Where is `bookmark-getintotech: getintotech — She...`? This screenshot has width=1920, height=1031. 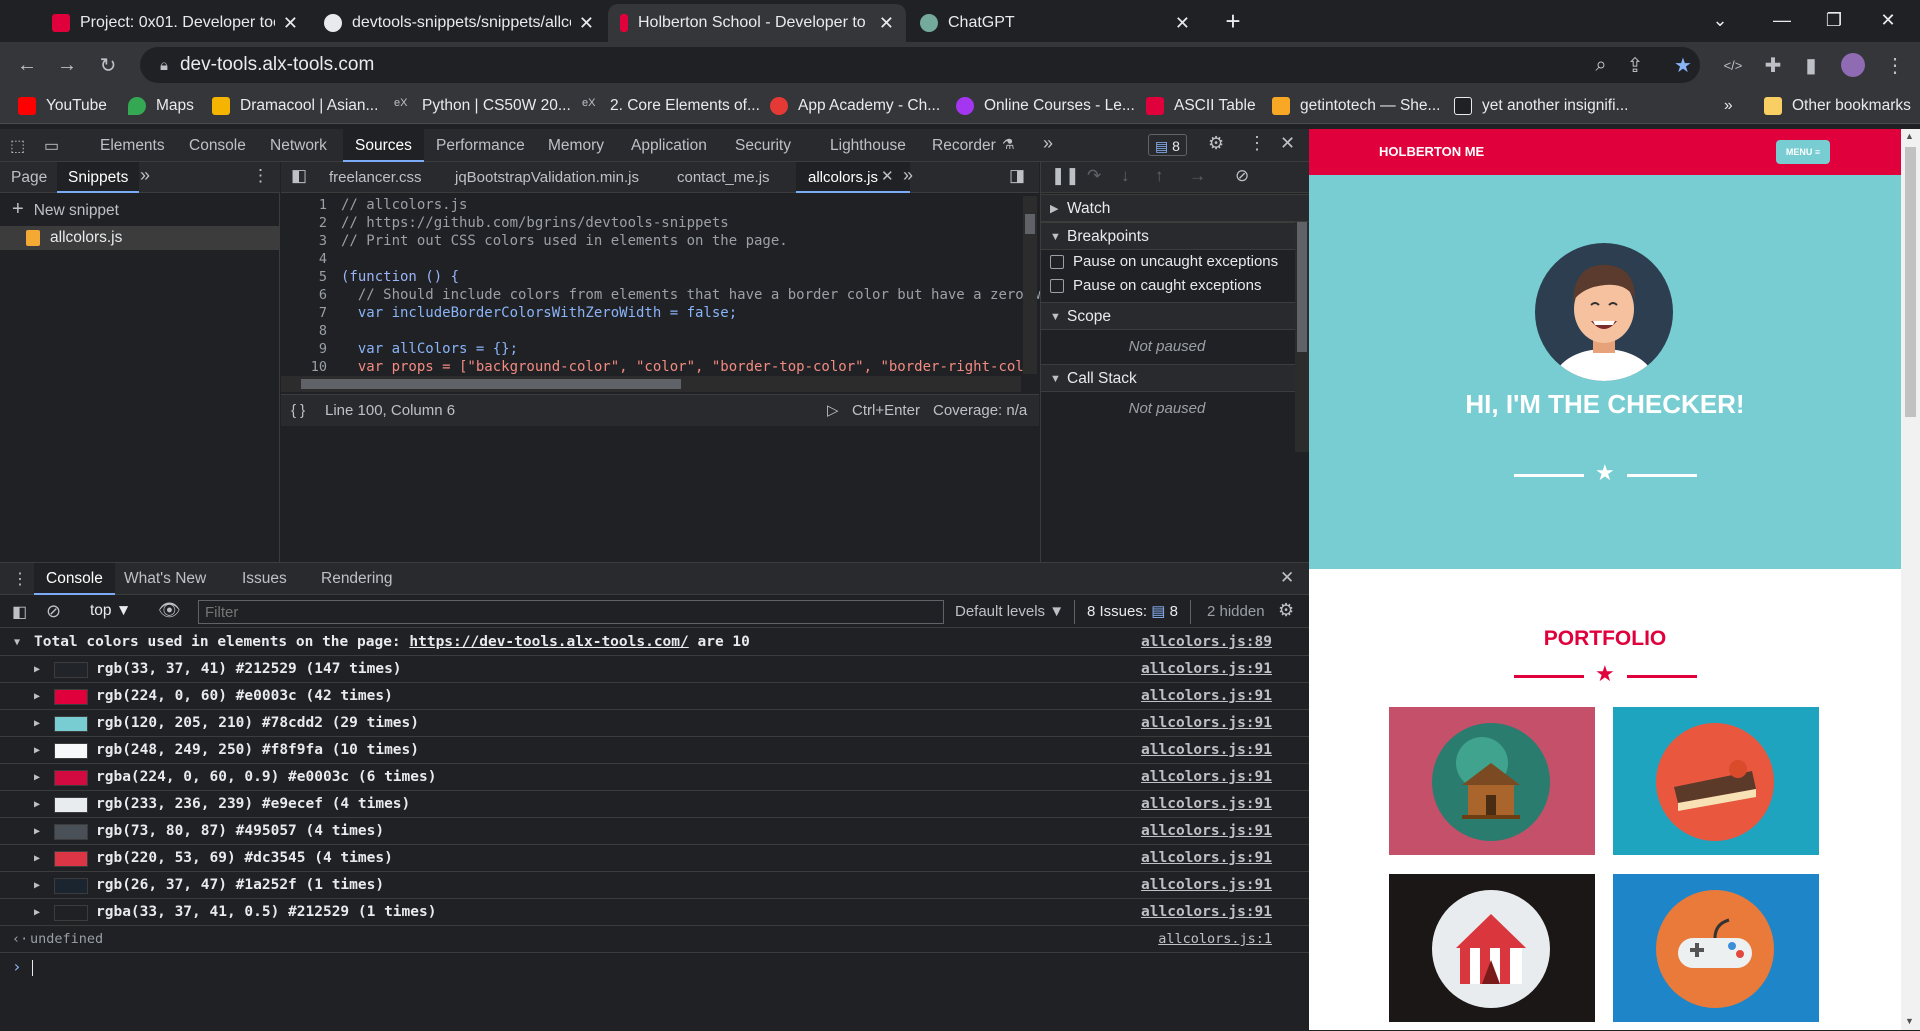
bookmark-getintotech: getintotech — She... is located at coordinates (1356, 106).